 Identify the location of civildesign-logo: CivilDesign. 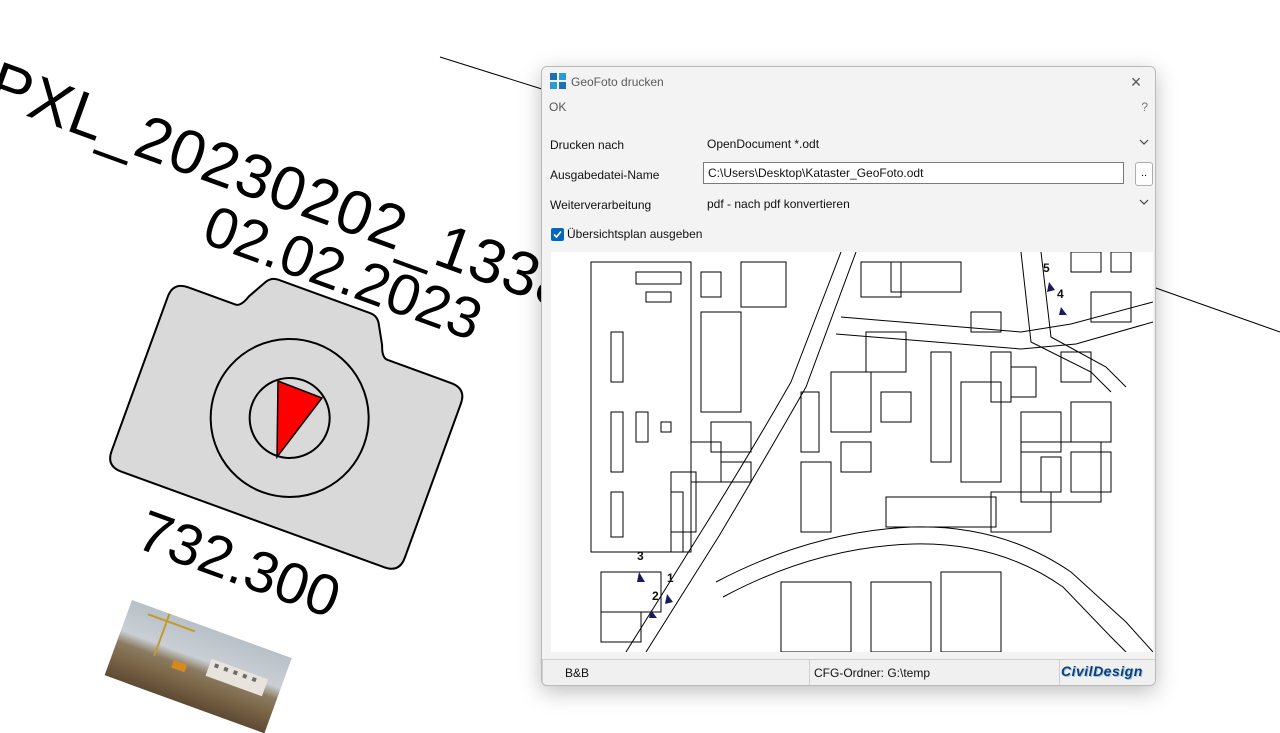
(1102, 671).